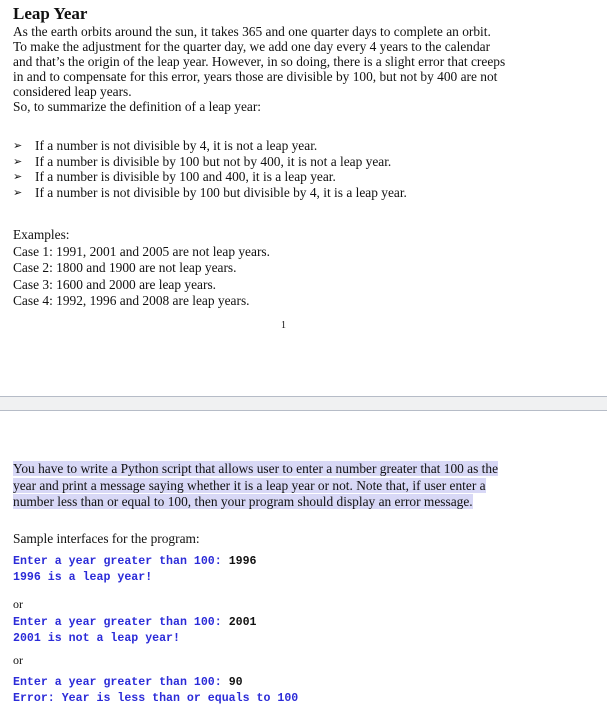  What do you see at coordinates (41, 234) in the screenshot?
I see `examples-heading: Examples:` at bounding box center [41, 234].